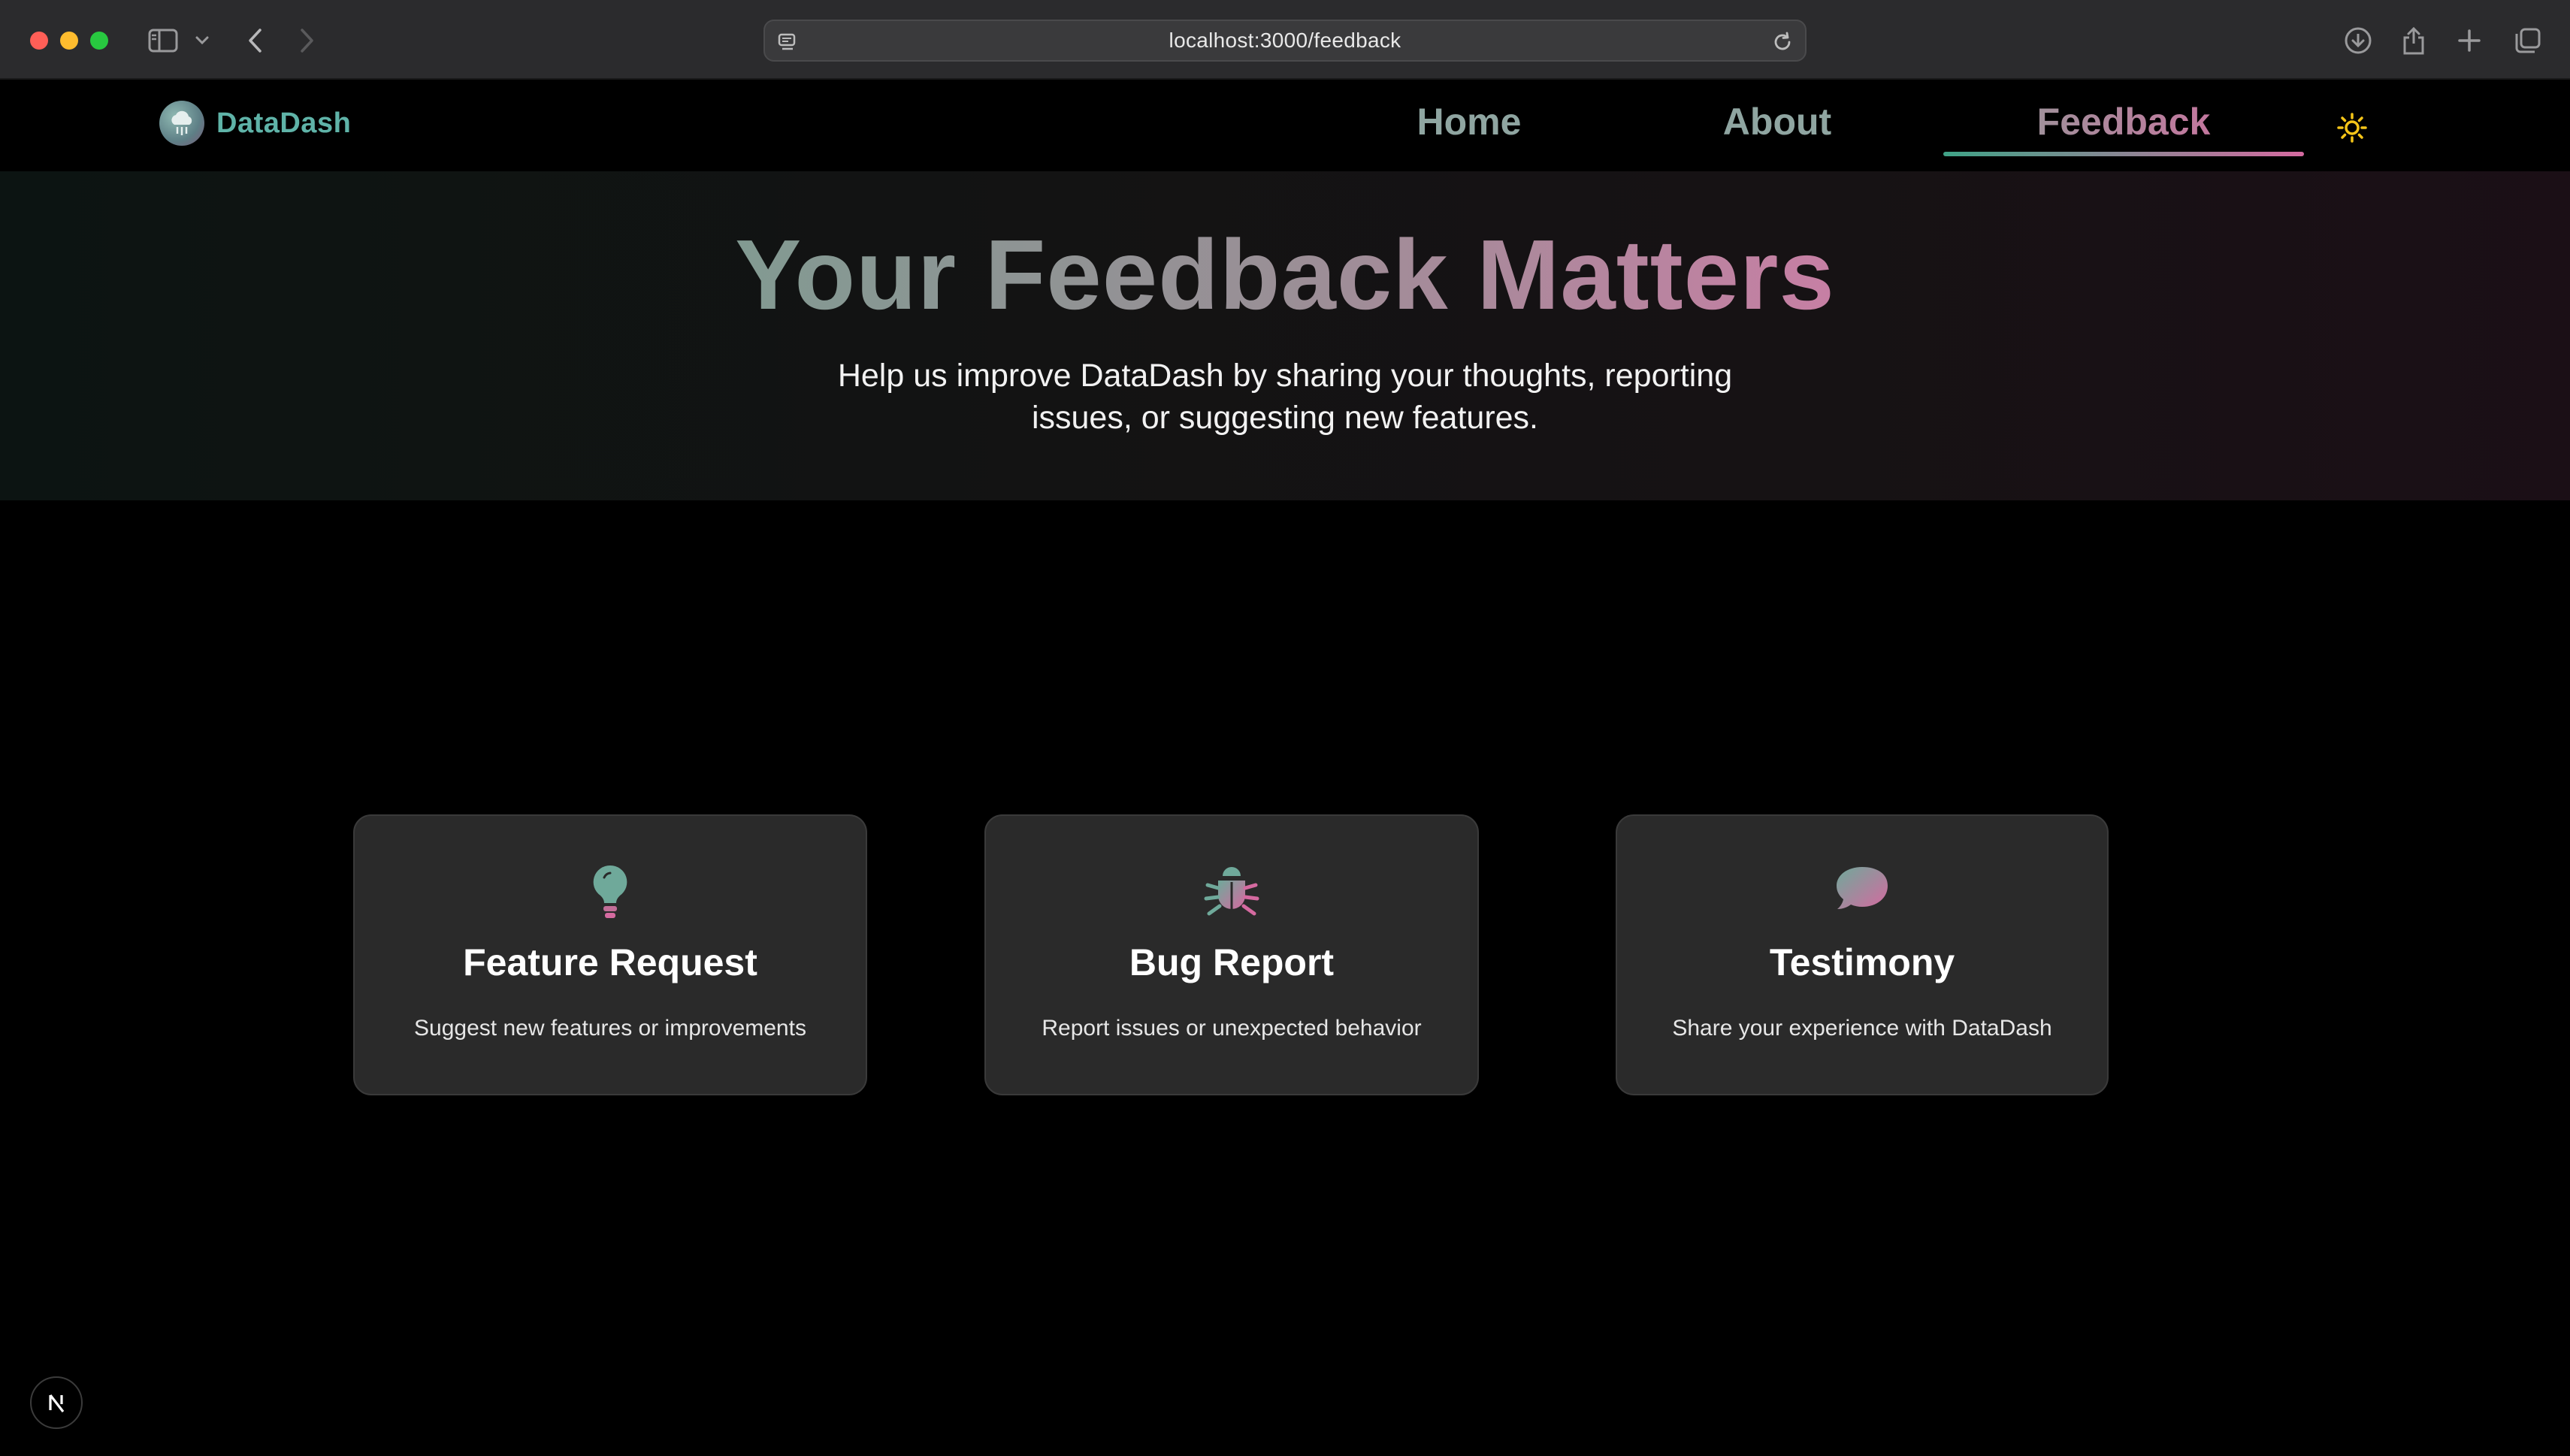 This screenshot has height=1456, width=2570. Describe the element at coordinates (307, 41) in the screenshot. I see `forward-arrow-icon` at that location.